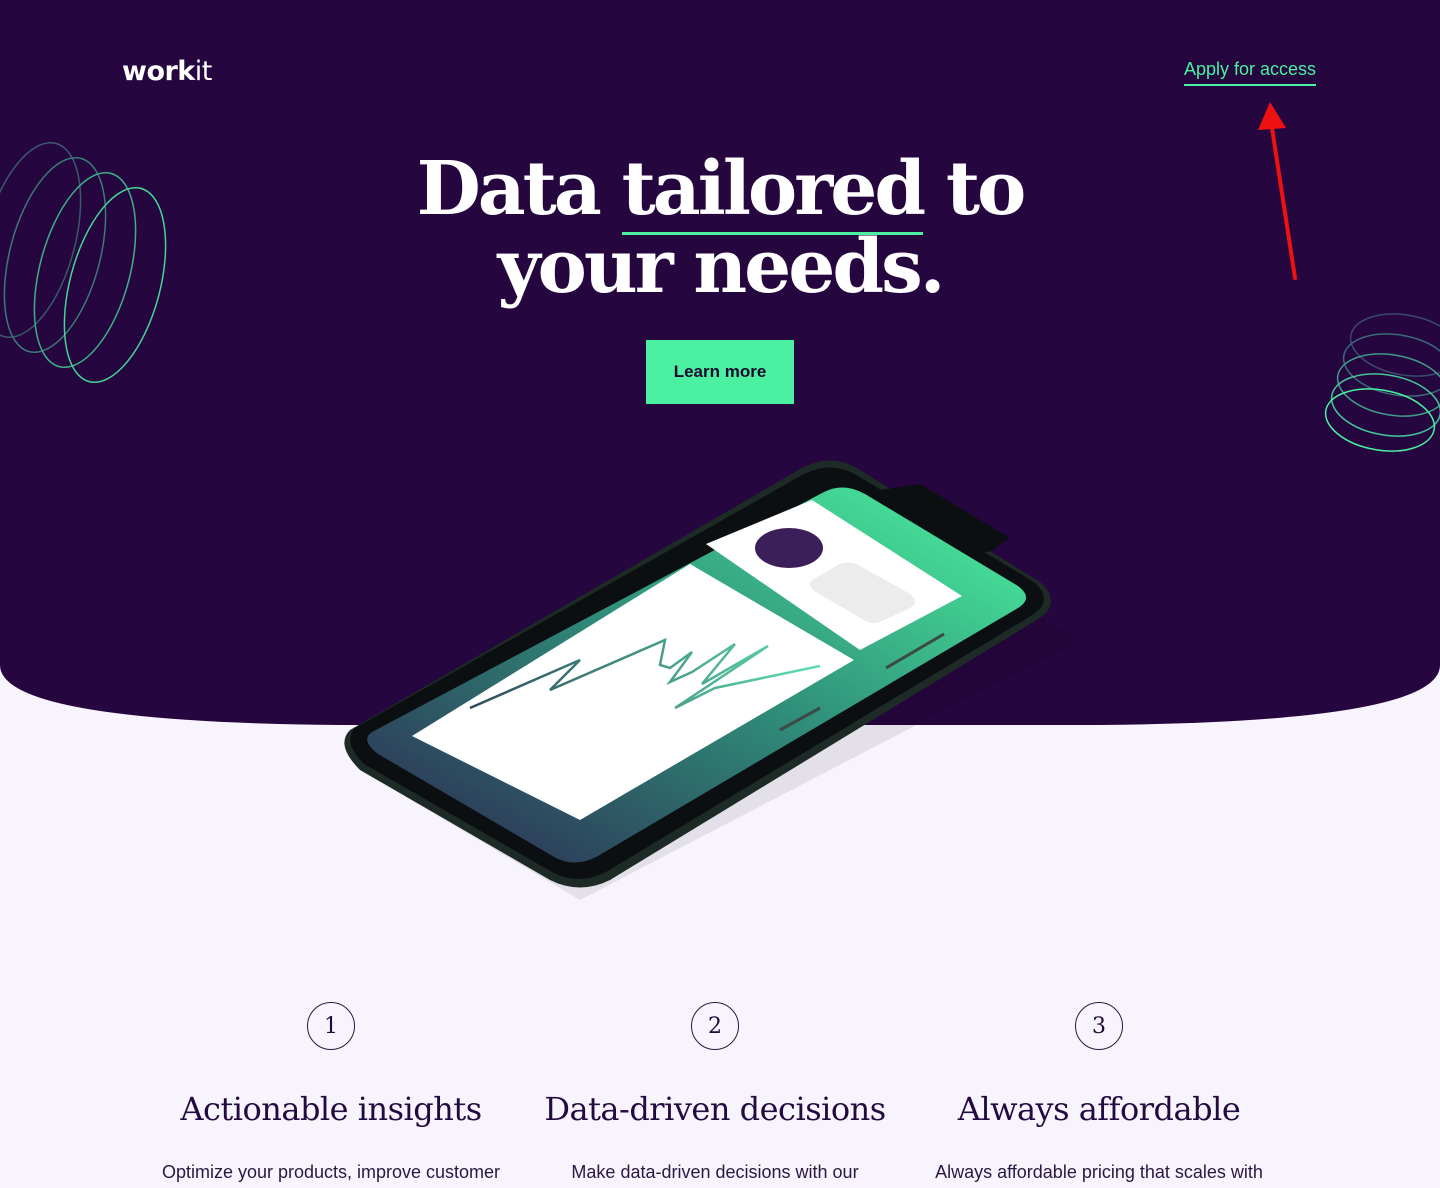 The image size is (1440, 1188). What do you see at coordinates (158, 71) in the screenshot?
I see `logo-bold-text: work` at bounding box center [158, 71].